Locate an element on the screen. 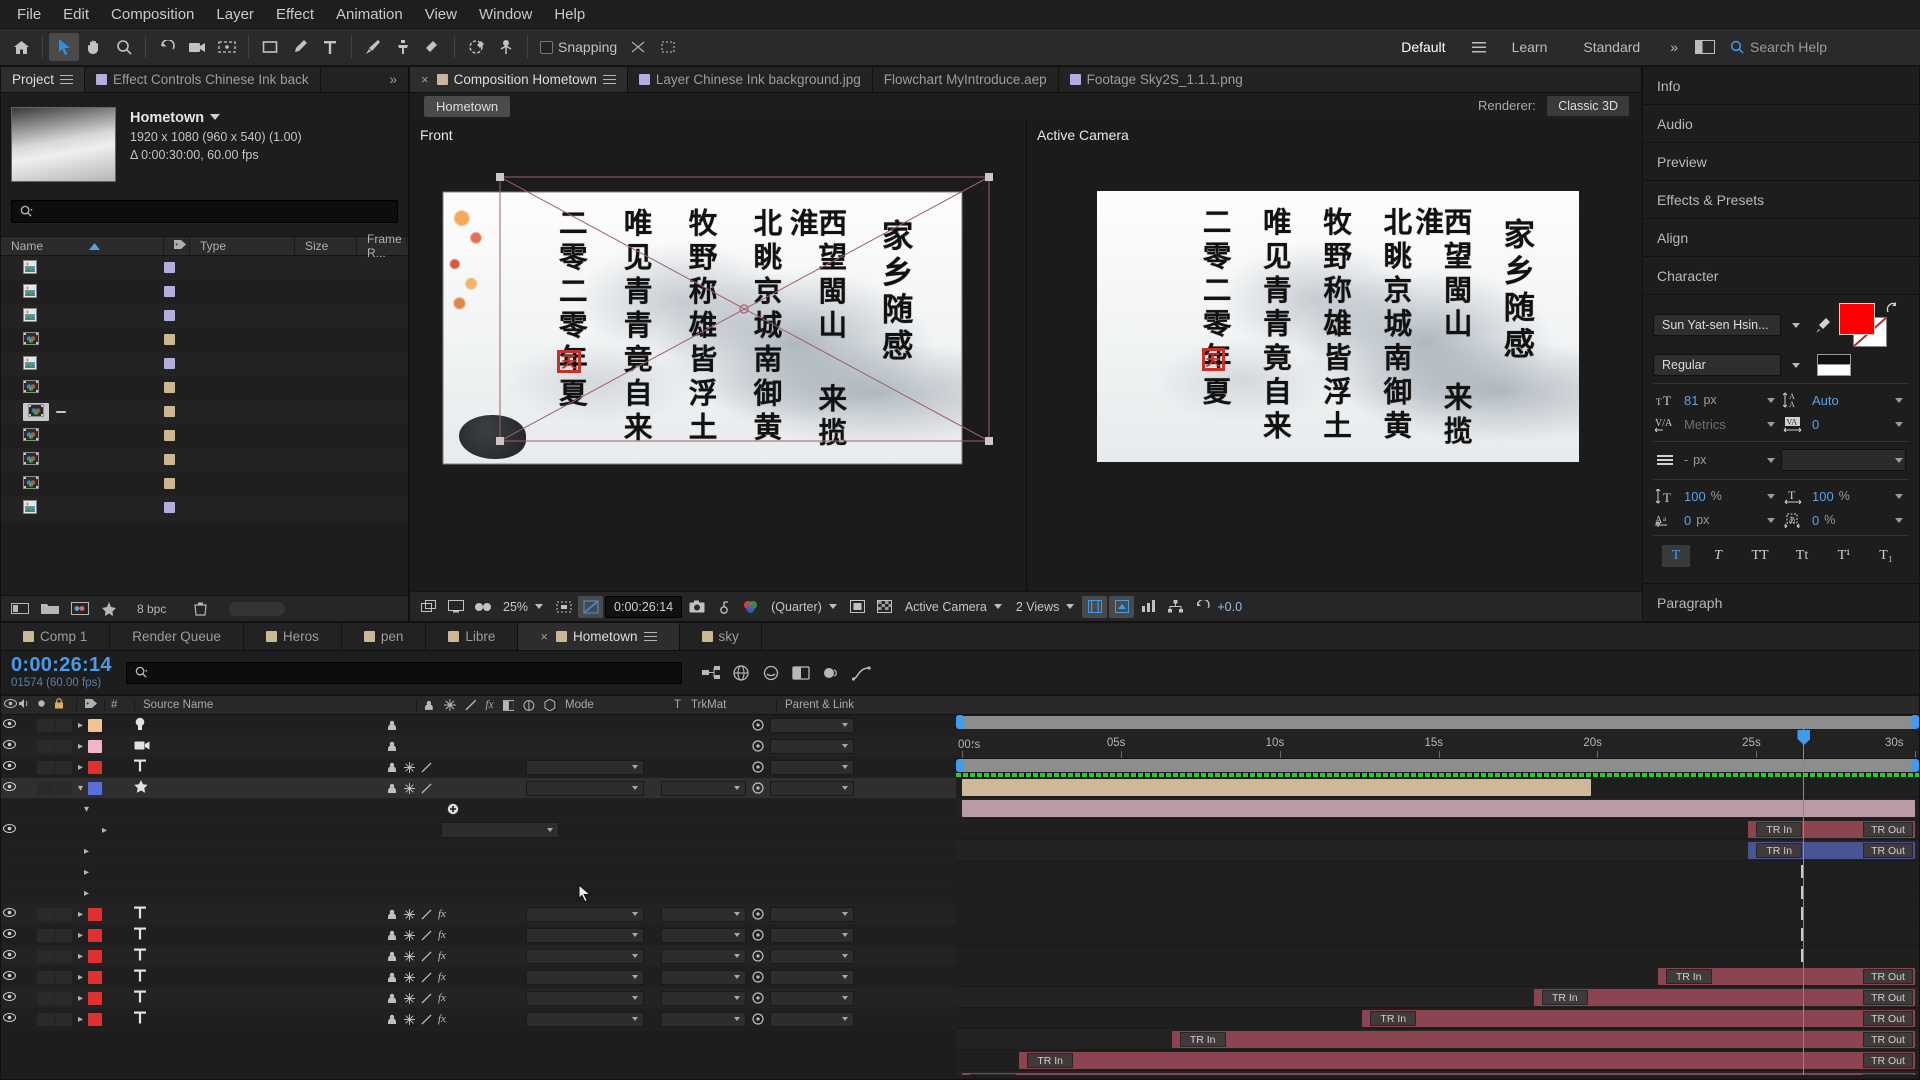 This screenshot has height=1080, width=1920. layer-duration-bar is located at coordinates (1438, 1074).